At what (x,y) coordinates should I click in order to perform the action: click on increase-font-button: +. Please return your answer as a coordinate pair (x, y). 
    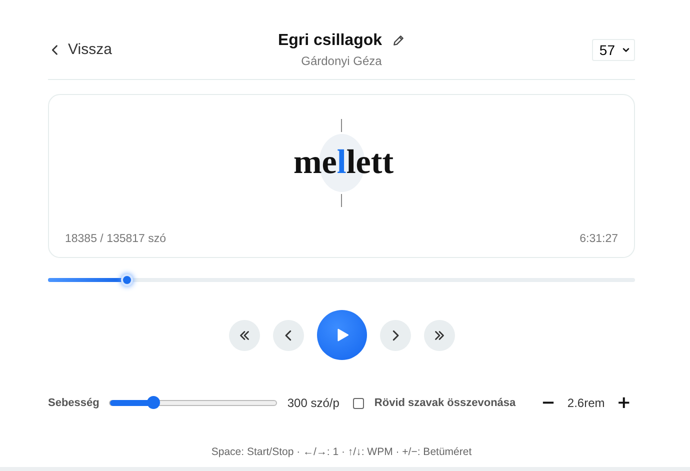
    Looking at the image, I should click on (623, 403).